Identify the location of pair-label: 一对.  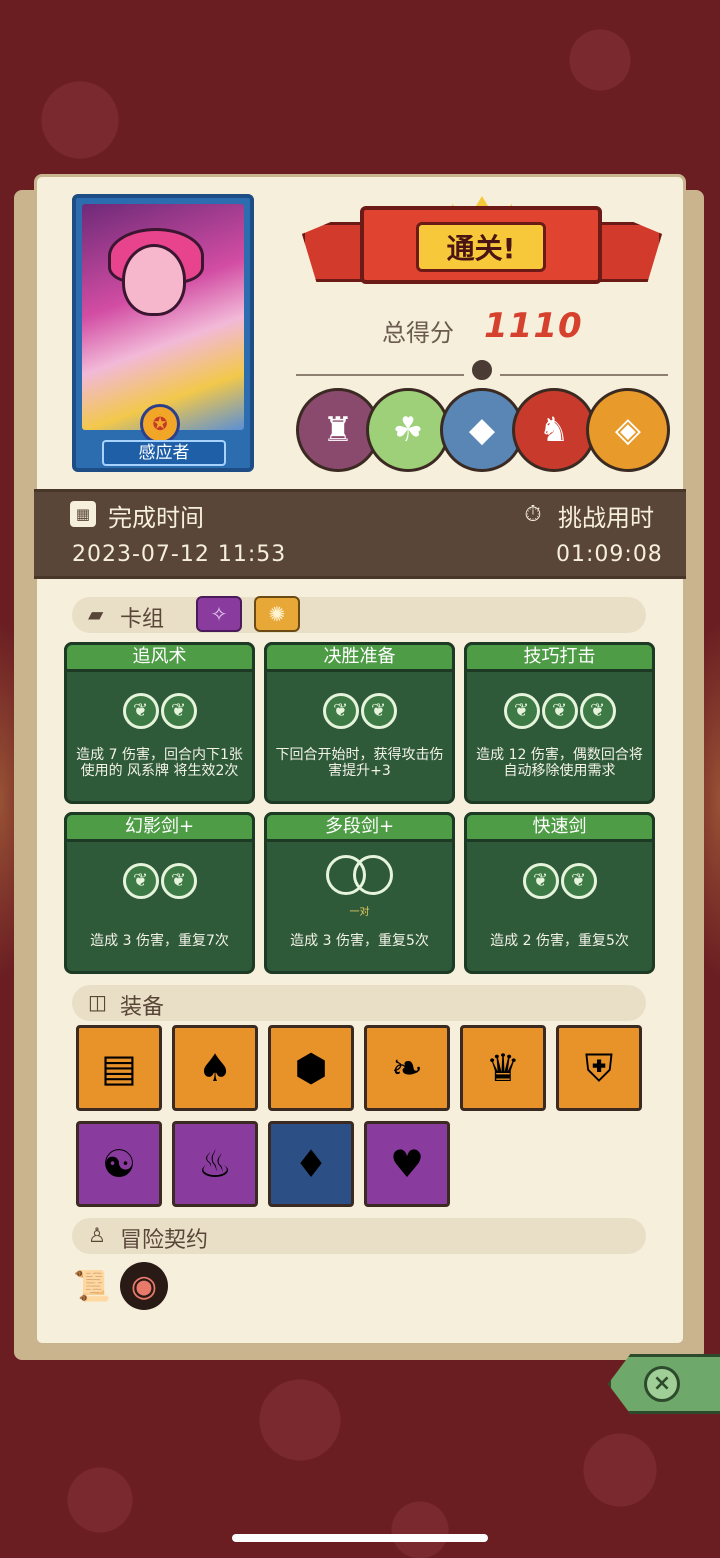
(359, 912).